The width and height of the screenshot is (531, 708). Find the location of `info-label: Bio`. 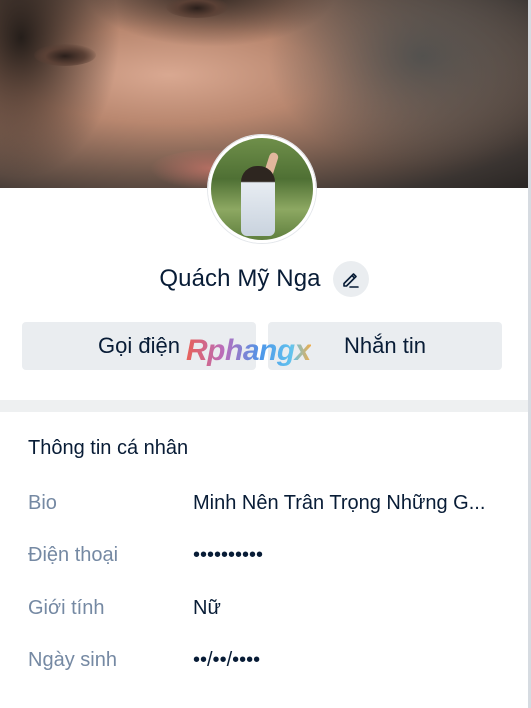

info-label: Bio is located at coordinates (42, 502).